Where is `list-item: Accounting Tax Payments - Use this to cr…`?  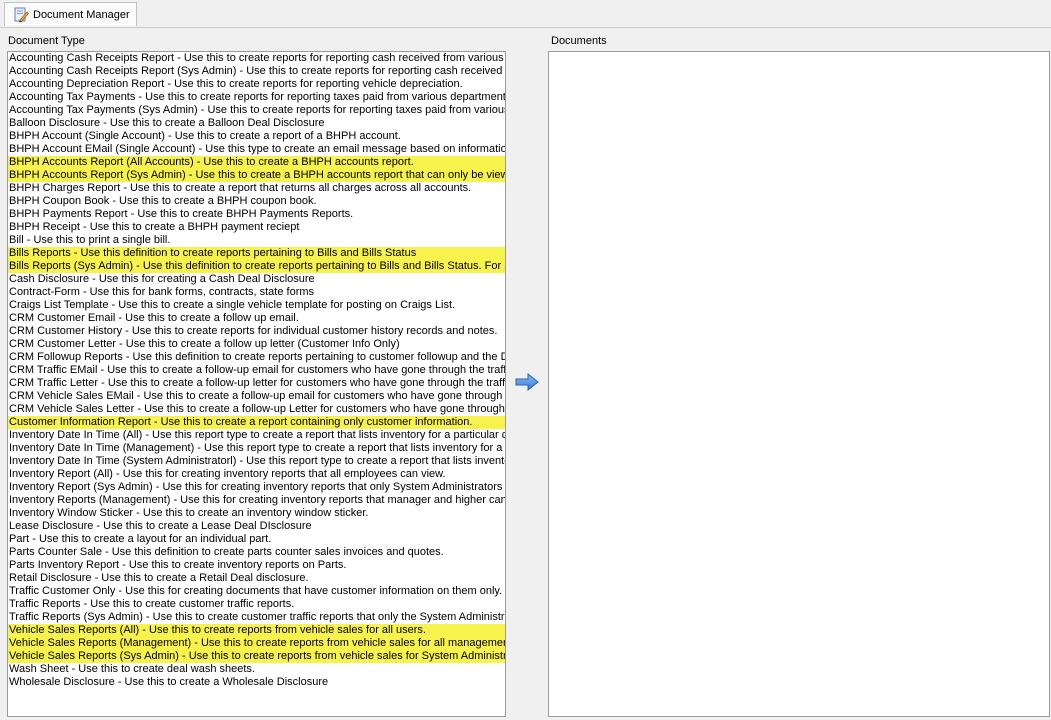
list-item: Accounting Tax Payments - Use this to cr… is located at coordinates (256, 97).